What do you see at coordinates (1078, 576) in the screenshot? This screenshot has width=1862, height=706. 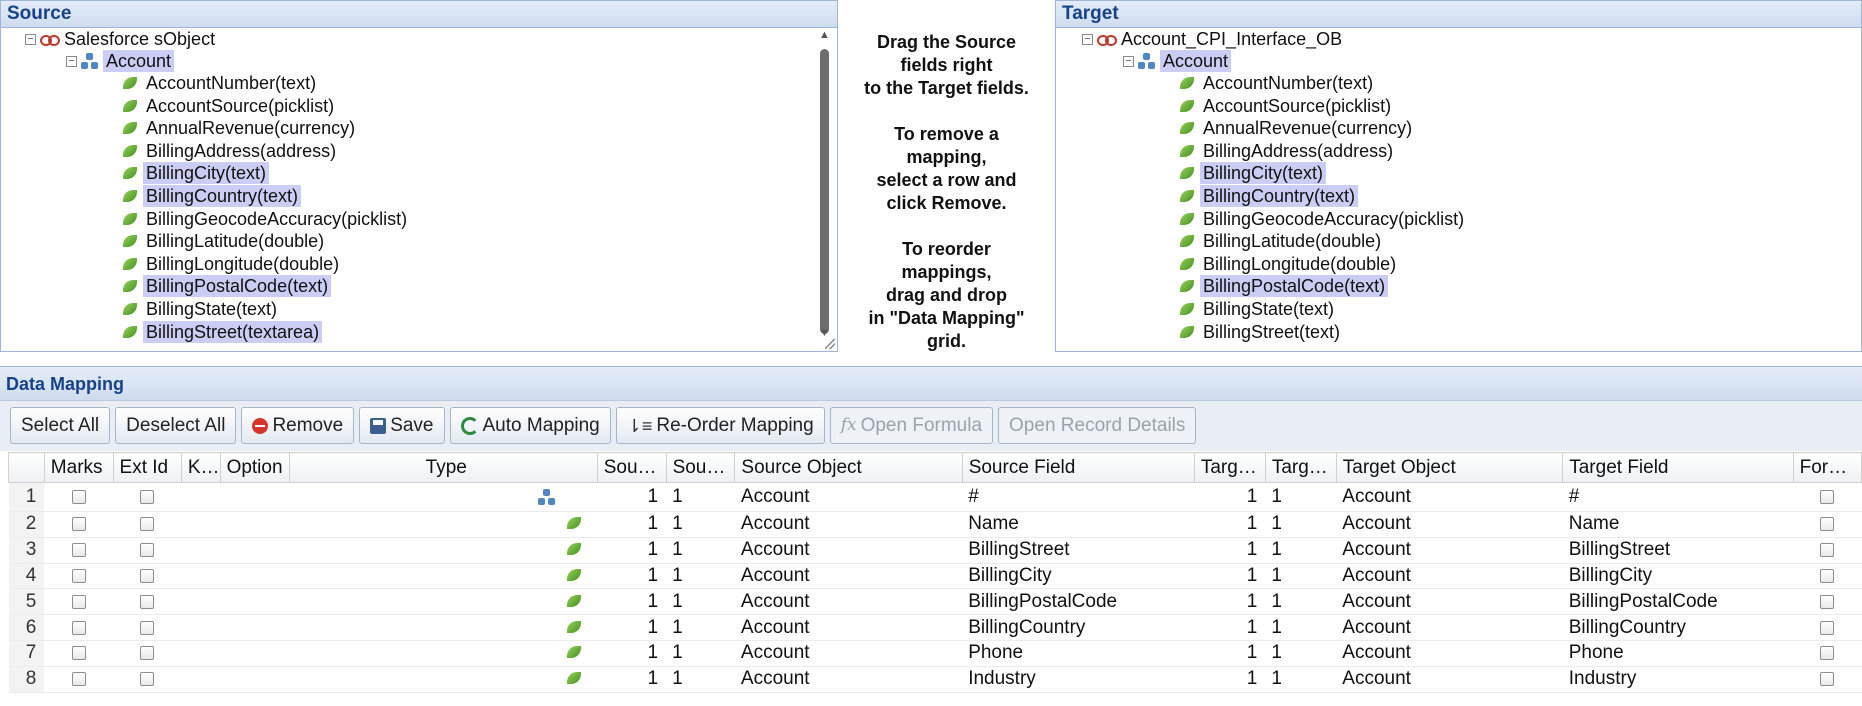 I see `source-field-cell: BillingCity` at bounding box center [1078, 576].